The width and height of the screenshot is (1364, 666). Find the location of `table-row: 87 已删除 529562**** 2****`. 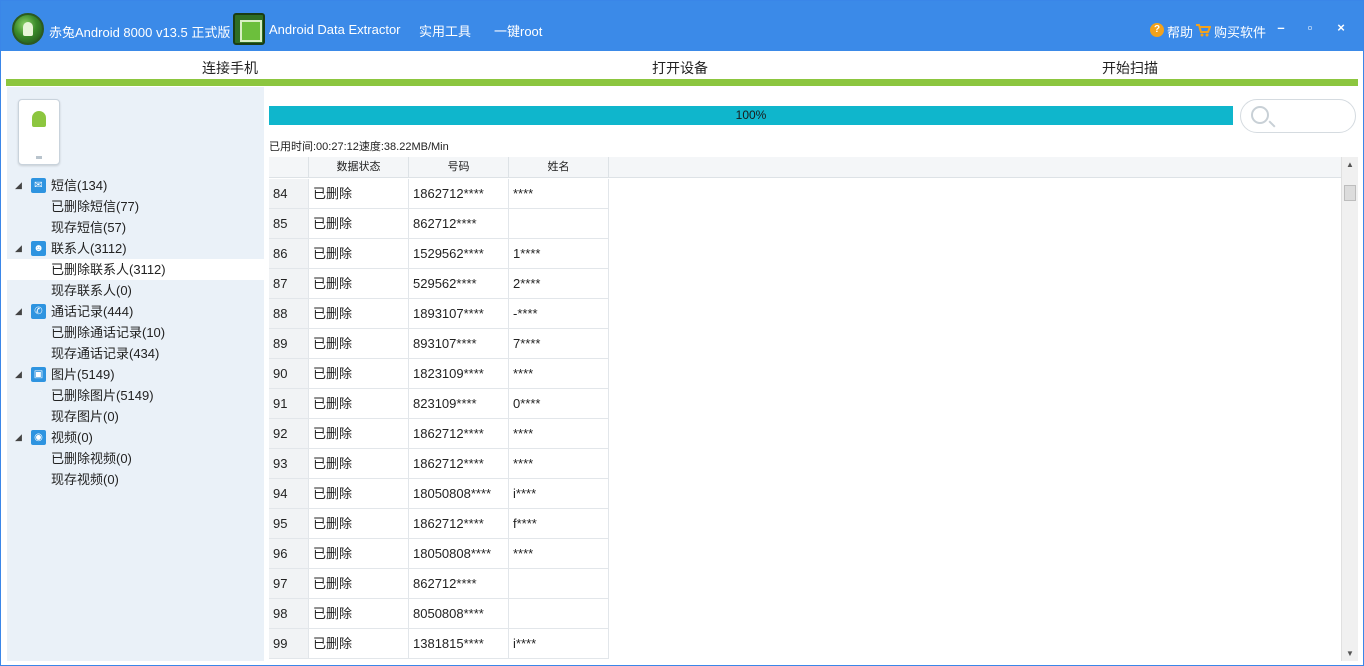

table-row: 87 已删除 529562**** 2**** is located at coordinates (439, 284).